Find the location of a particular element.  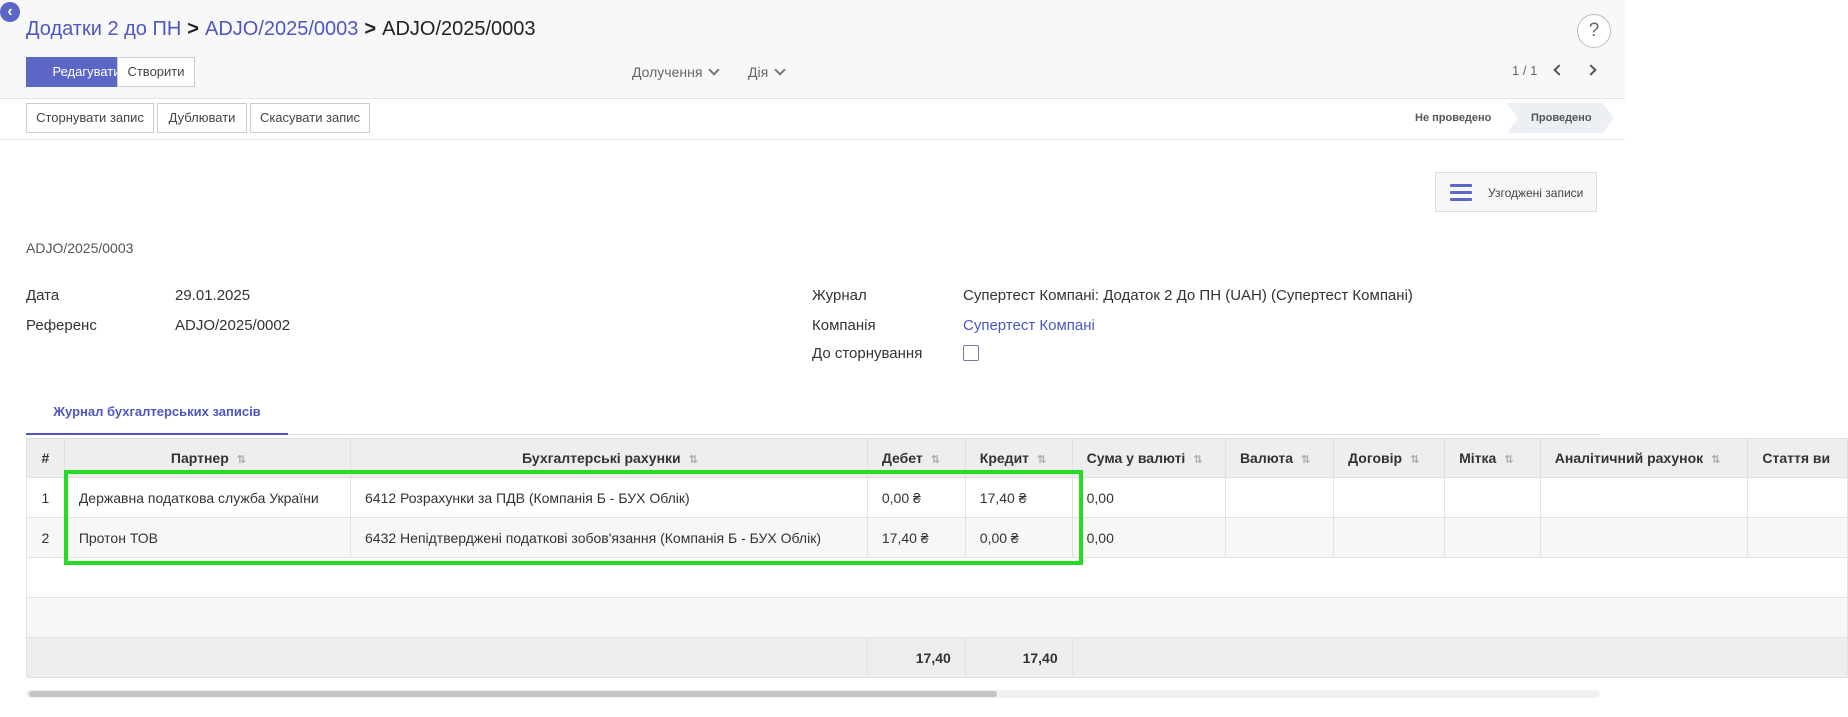

column-header-debit-label: Дебет is located at coordinates (902, 458).